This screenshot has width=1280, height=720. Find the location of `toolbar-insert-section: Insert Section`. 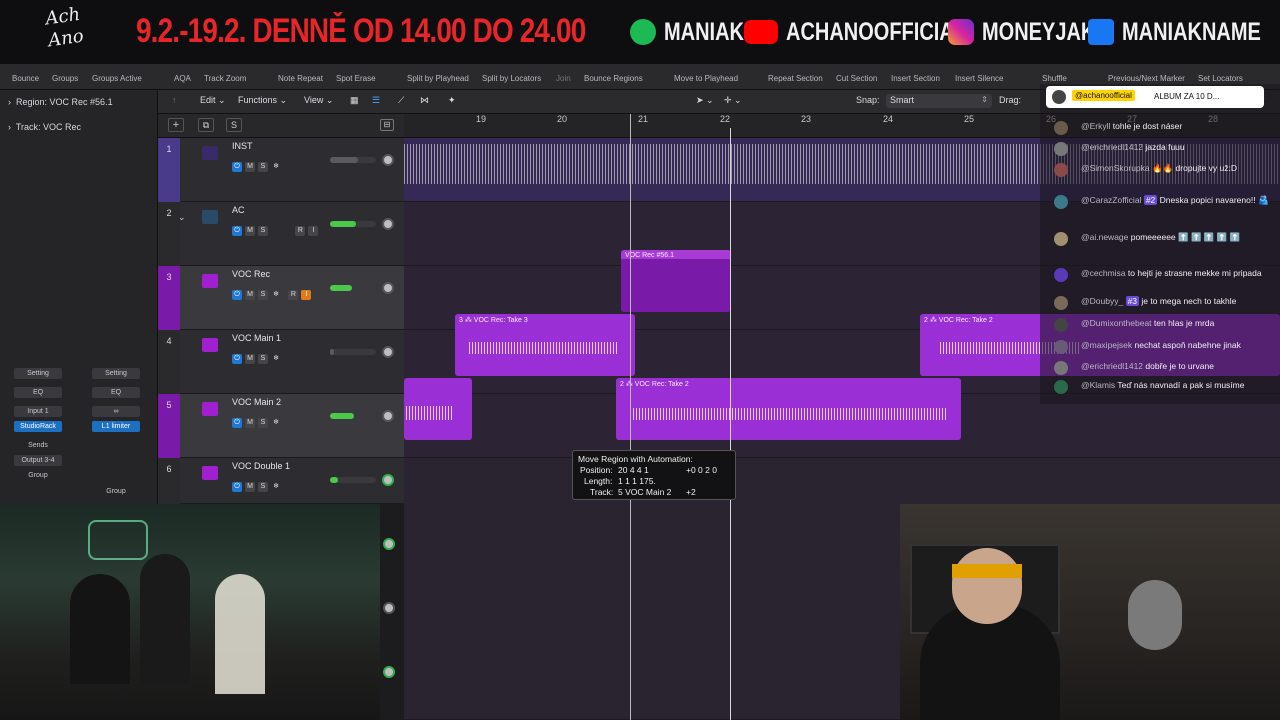

toolbar-insert-section: Insert Section is located at coordinates (915, 78).